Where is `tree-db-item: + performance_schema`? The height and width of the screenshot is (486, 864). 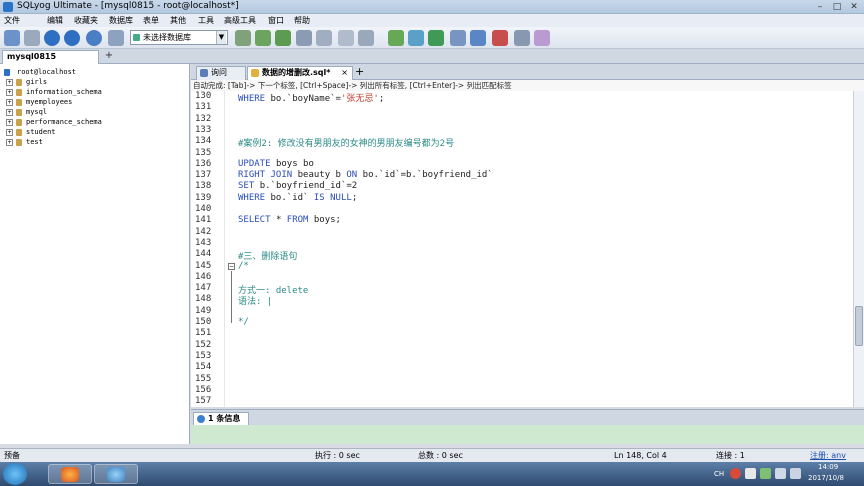 tree-db-item: + performance_schema is located at coordinates (54, 122).